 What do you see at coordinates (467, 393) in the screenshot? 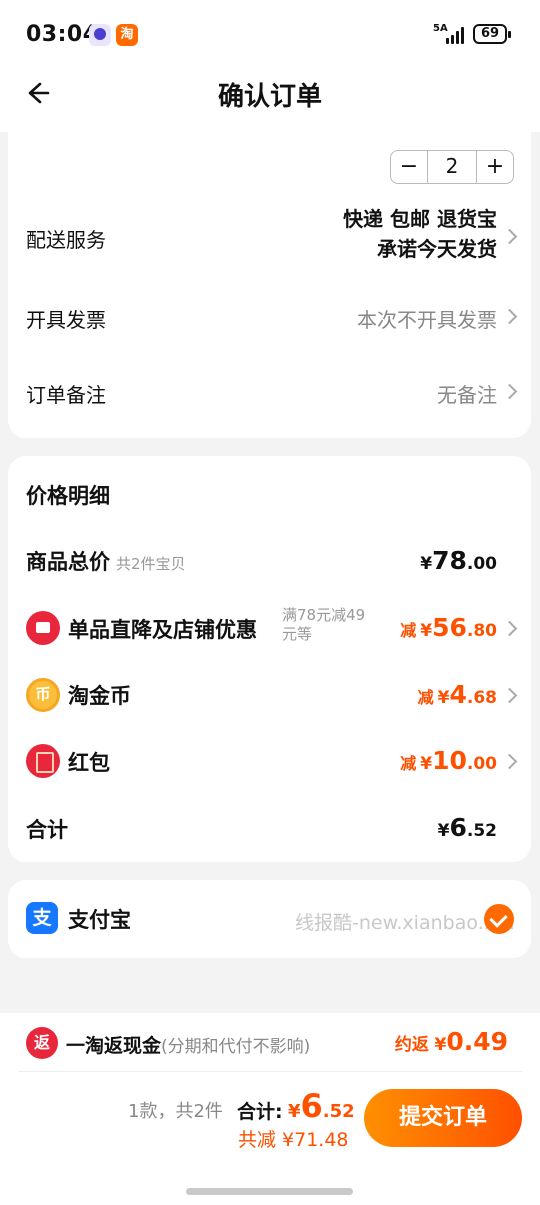
I see `remark-value: 无备注` at bounding box center [467, 393].